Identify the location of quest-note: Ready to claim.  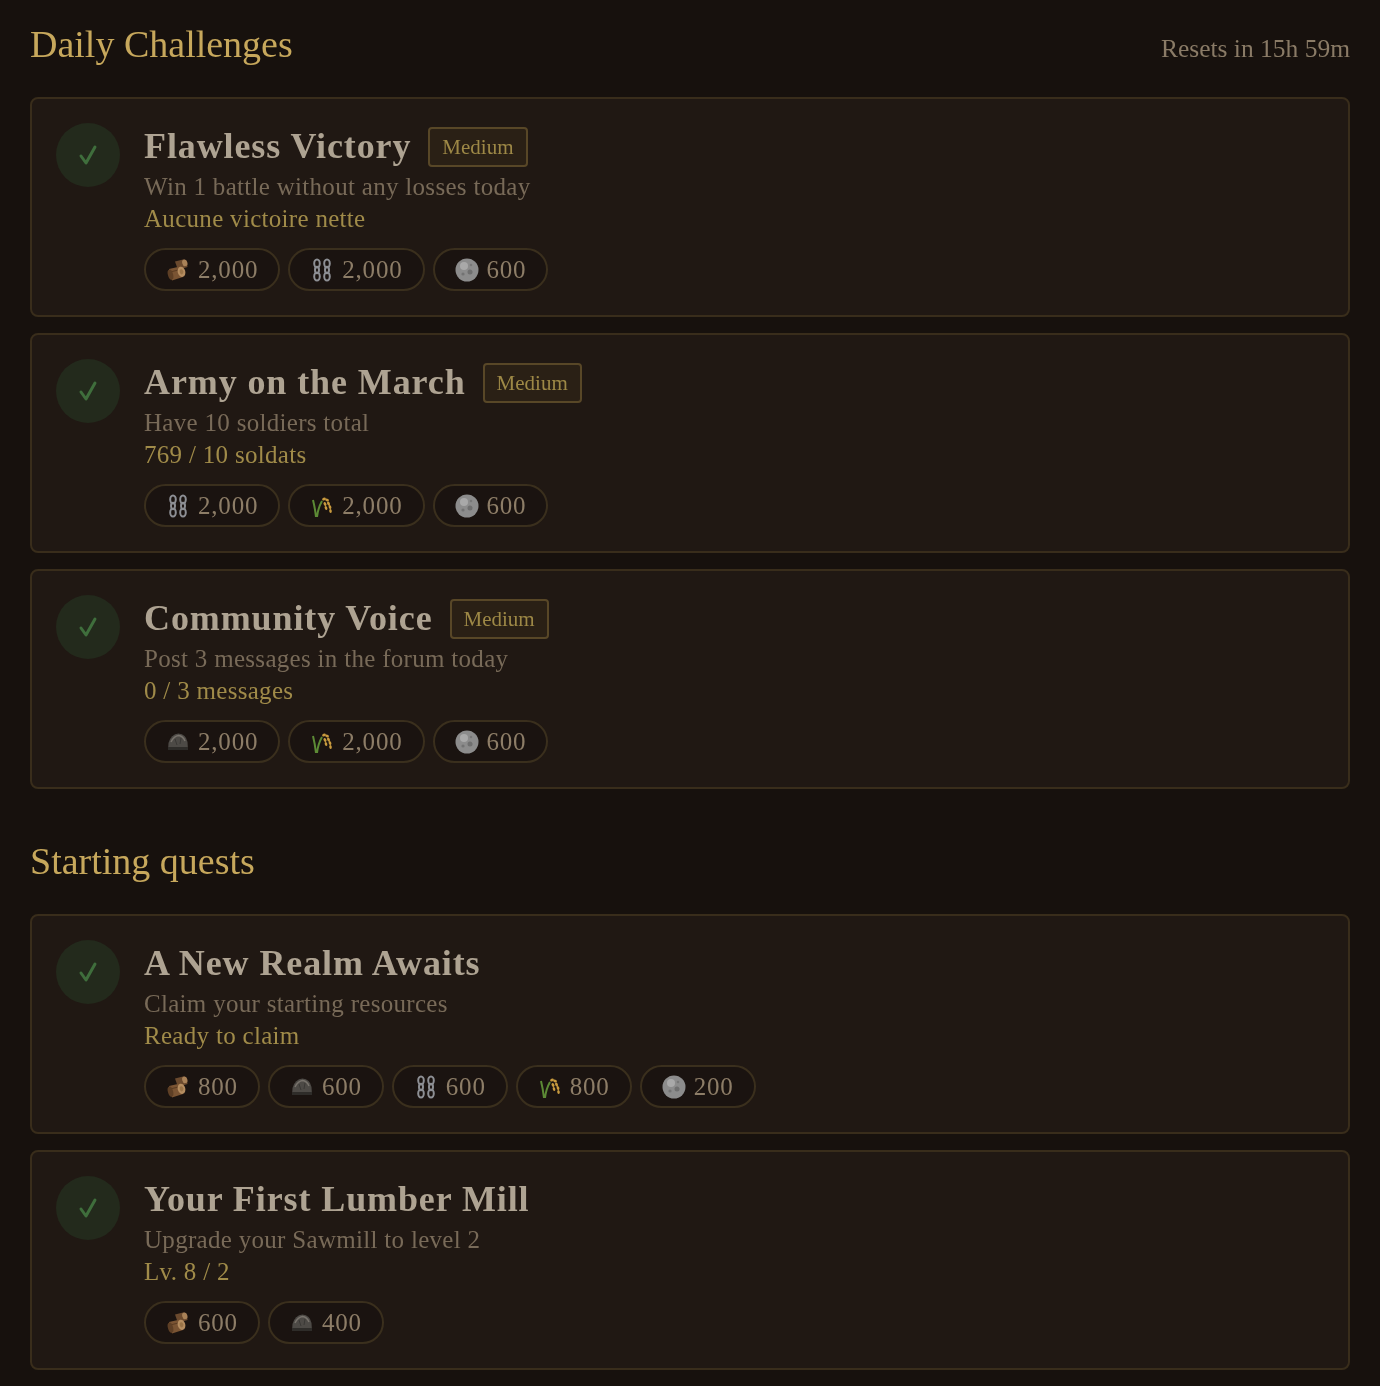
(222, 1036).